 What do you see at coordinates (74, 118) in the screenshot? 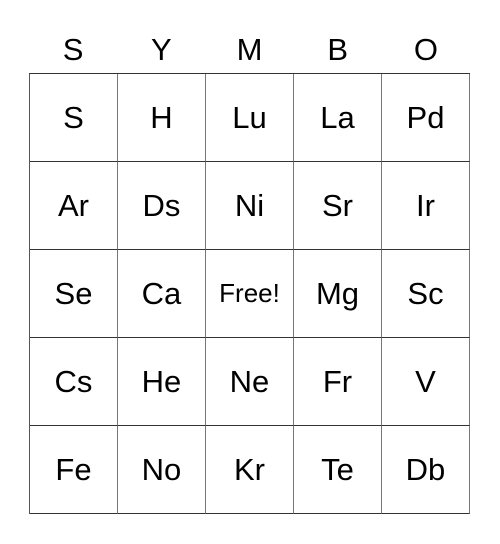
I see `bingo-cell: S` at bounding box center [74, 118].